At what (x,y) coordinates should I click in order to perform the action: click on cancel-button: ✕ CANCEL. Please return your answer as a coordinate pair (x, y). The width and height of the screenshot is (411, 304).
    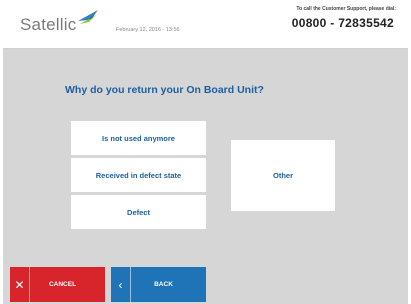
    Looking at the image, I should click on (57, 284).